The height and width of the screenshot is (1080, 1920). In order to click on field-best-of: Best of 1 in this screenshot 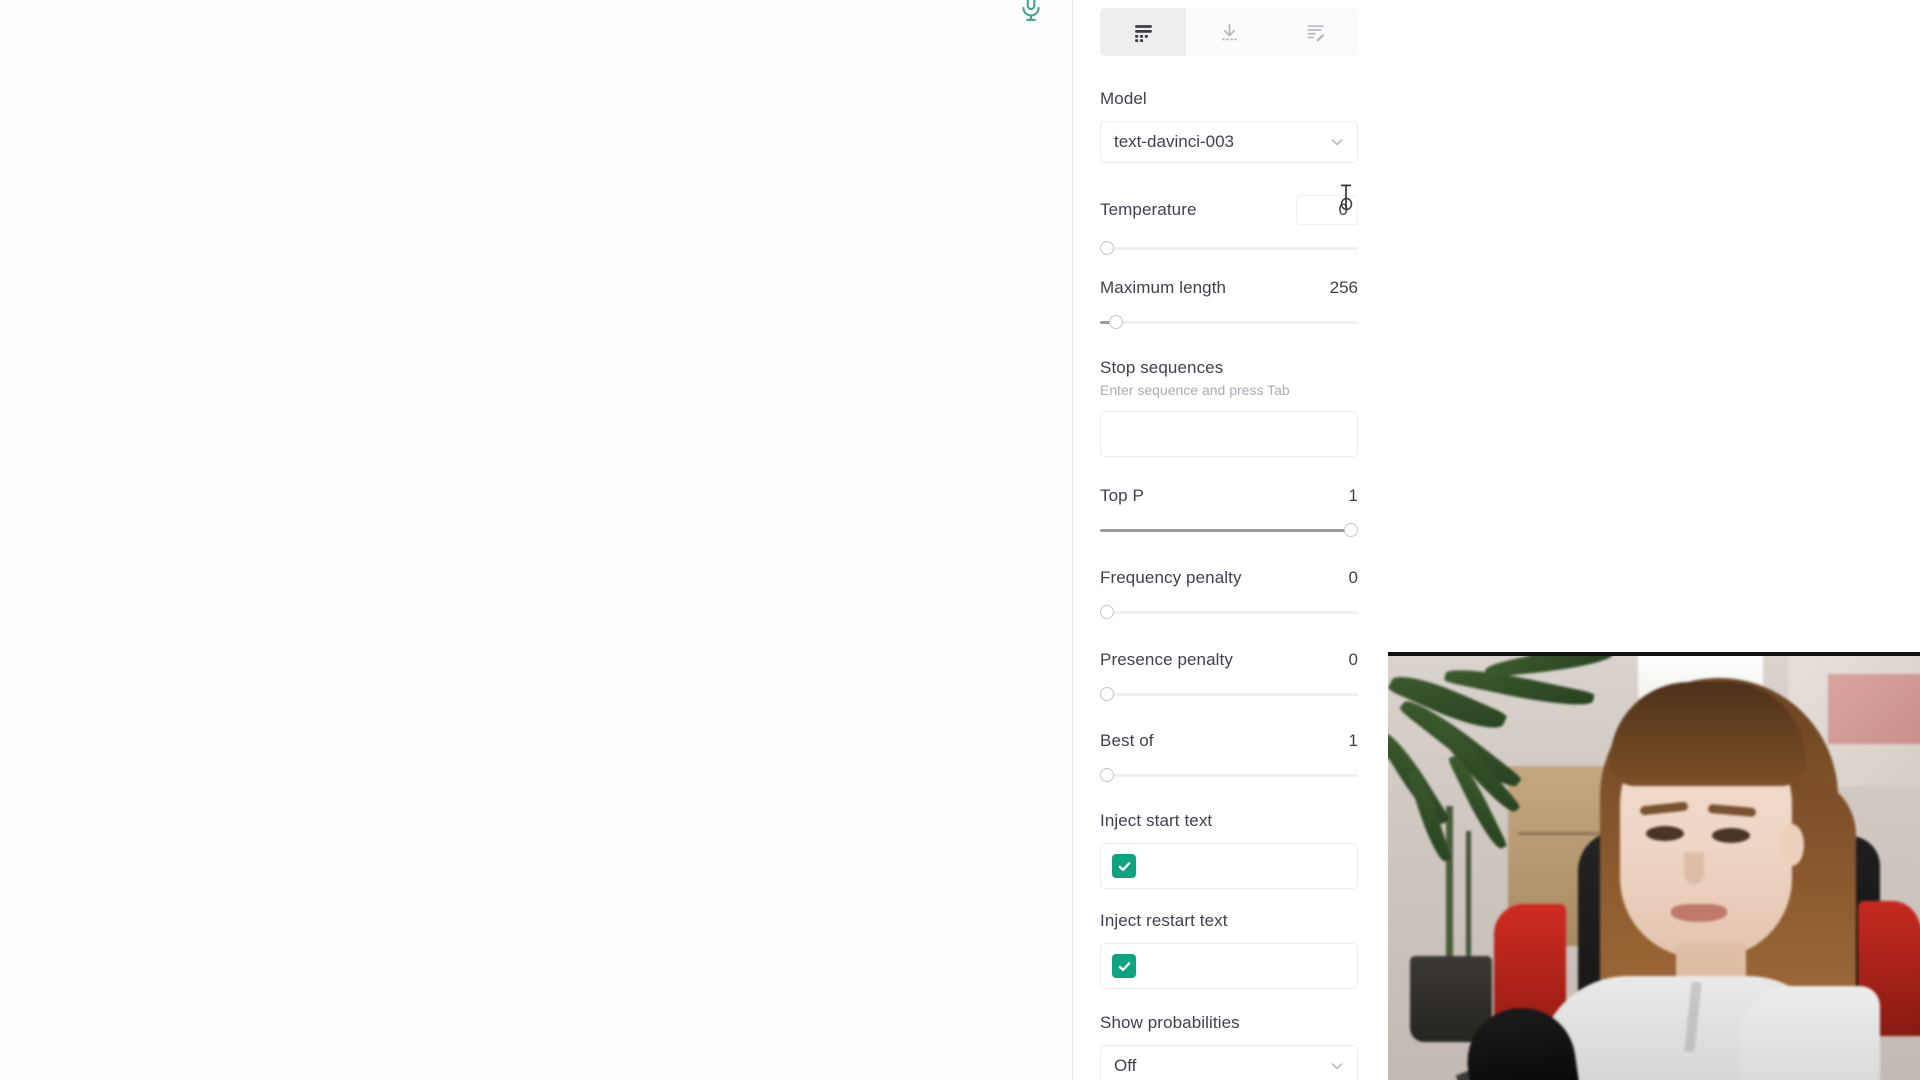, I will do `click(1229, 756)`.